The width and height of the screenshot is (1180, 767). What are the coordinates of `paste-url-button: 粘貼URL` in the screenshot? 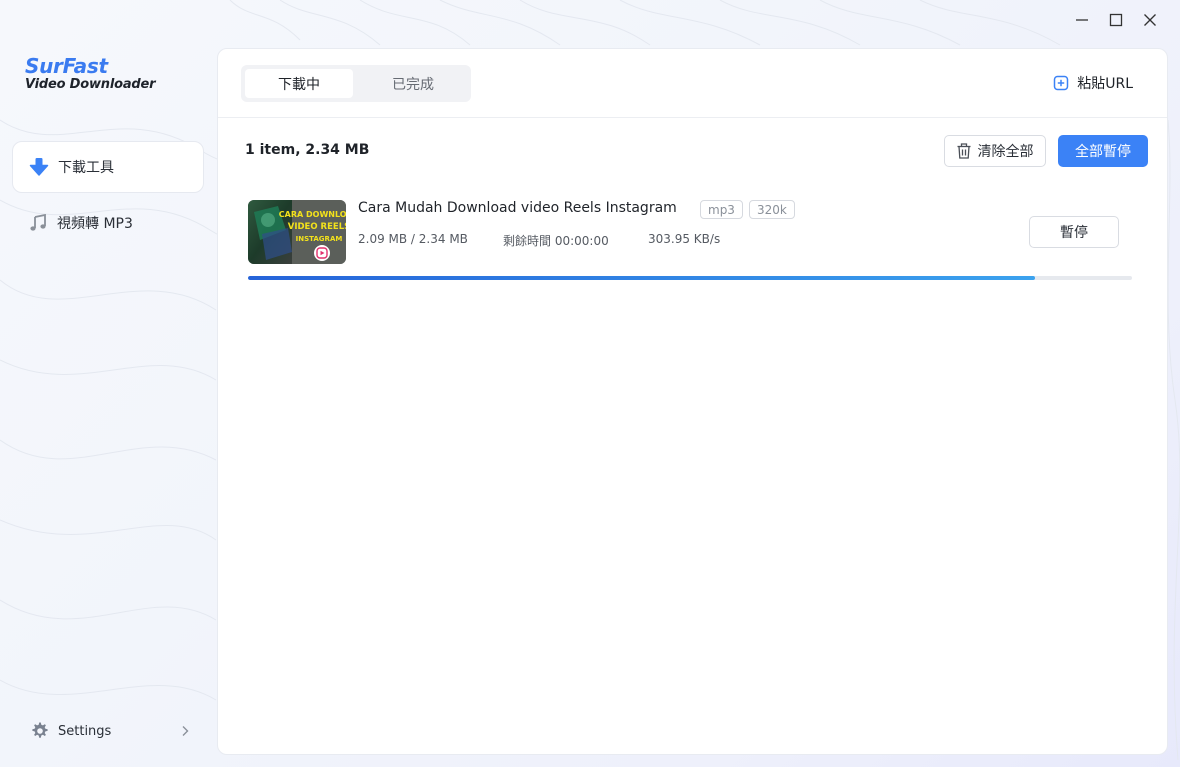 It's located at (1093, 83).